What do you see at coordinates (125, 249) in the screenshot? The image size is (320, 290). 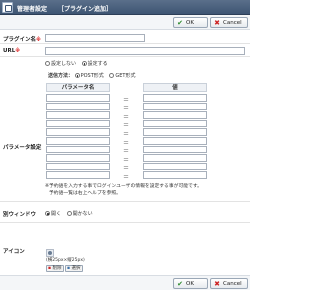 I see `icon-row: アイコン` at bounding box center [125, 249].